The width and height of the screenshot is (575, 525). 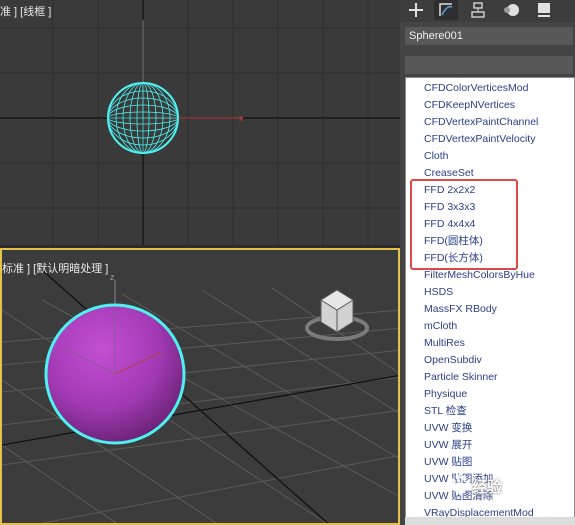 What do you see at coordinates (479, 139) in the screenshot?
I see `modifier-item: CFDVertexPaintVelocity` at bounding box center [479, 139].